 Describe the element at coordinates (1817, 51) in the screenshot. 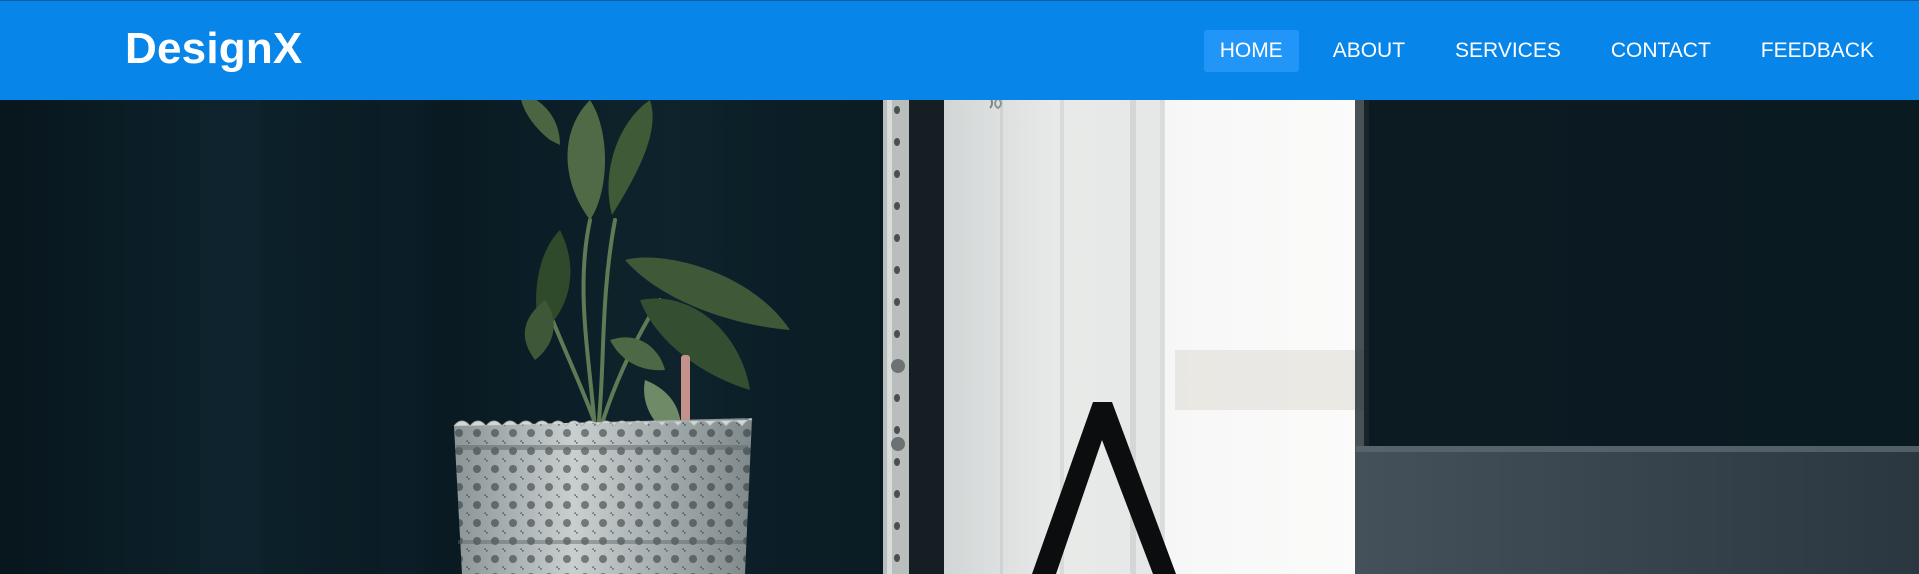

I see `nav-feedback-link: FEEDBACK` at that location.